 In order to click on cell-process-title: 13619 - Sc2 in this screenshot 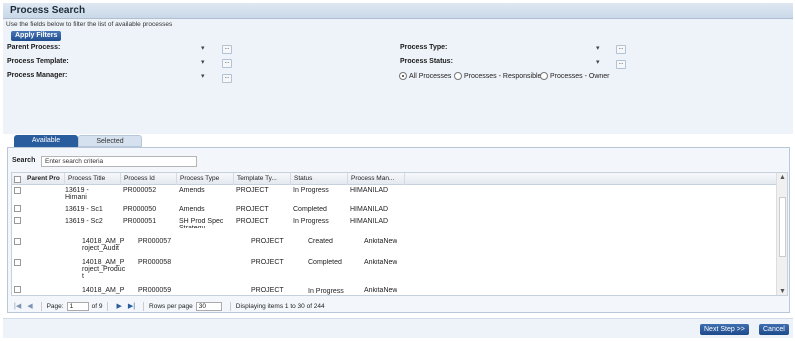, I will do `click(84, 221)`.